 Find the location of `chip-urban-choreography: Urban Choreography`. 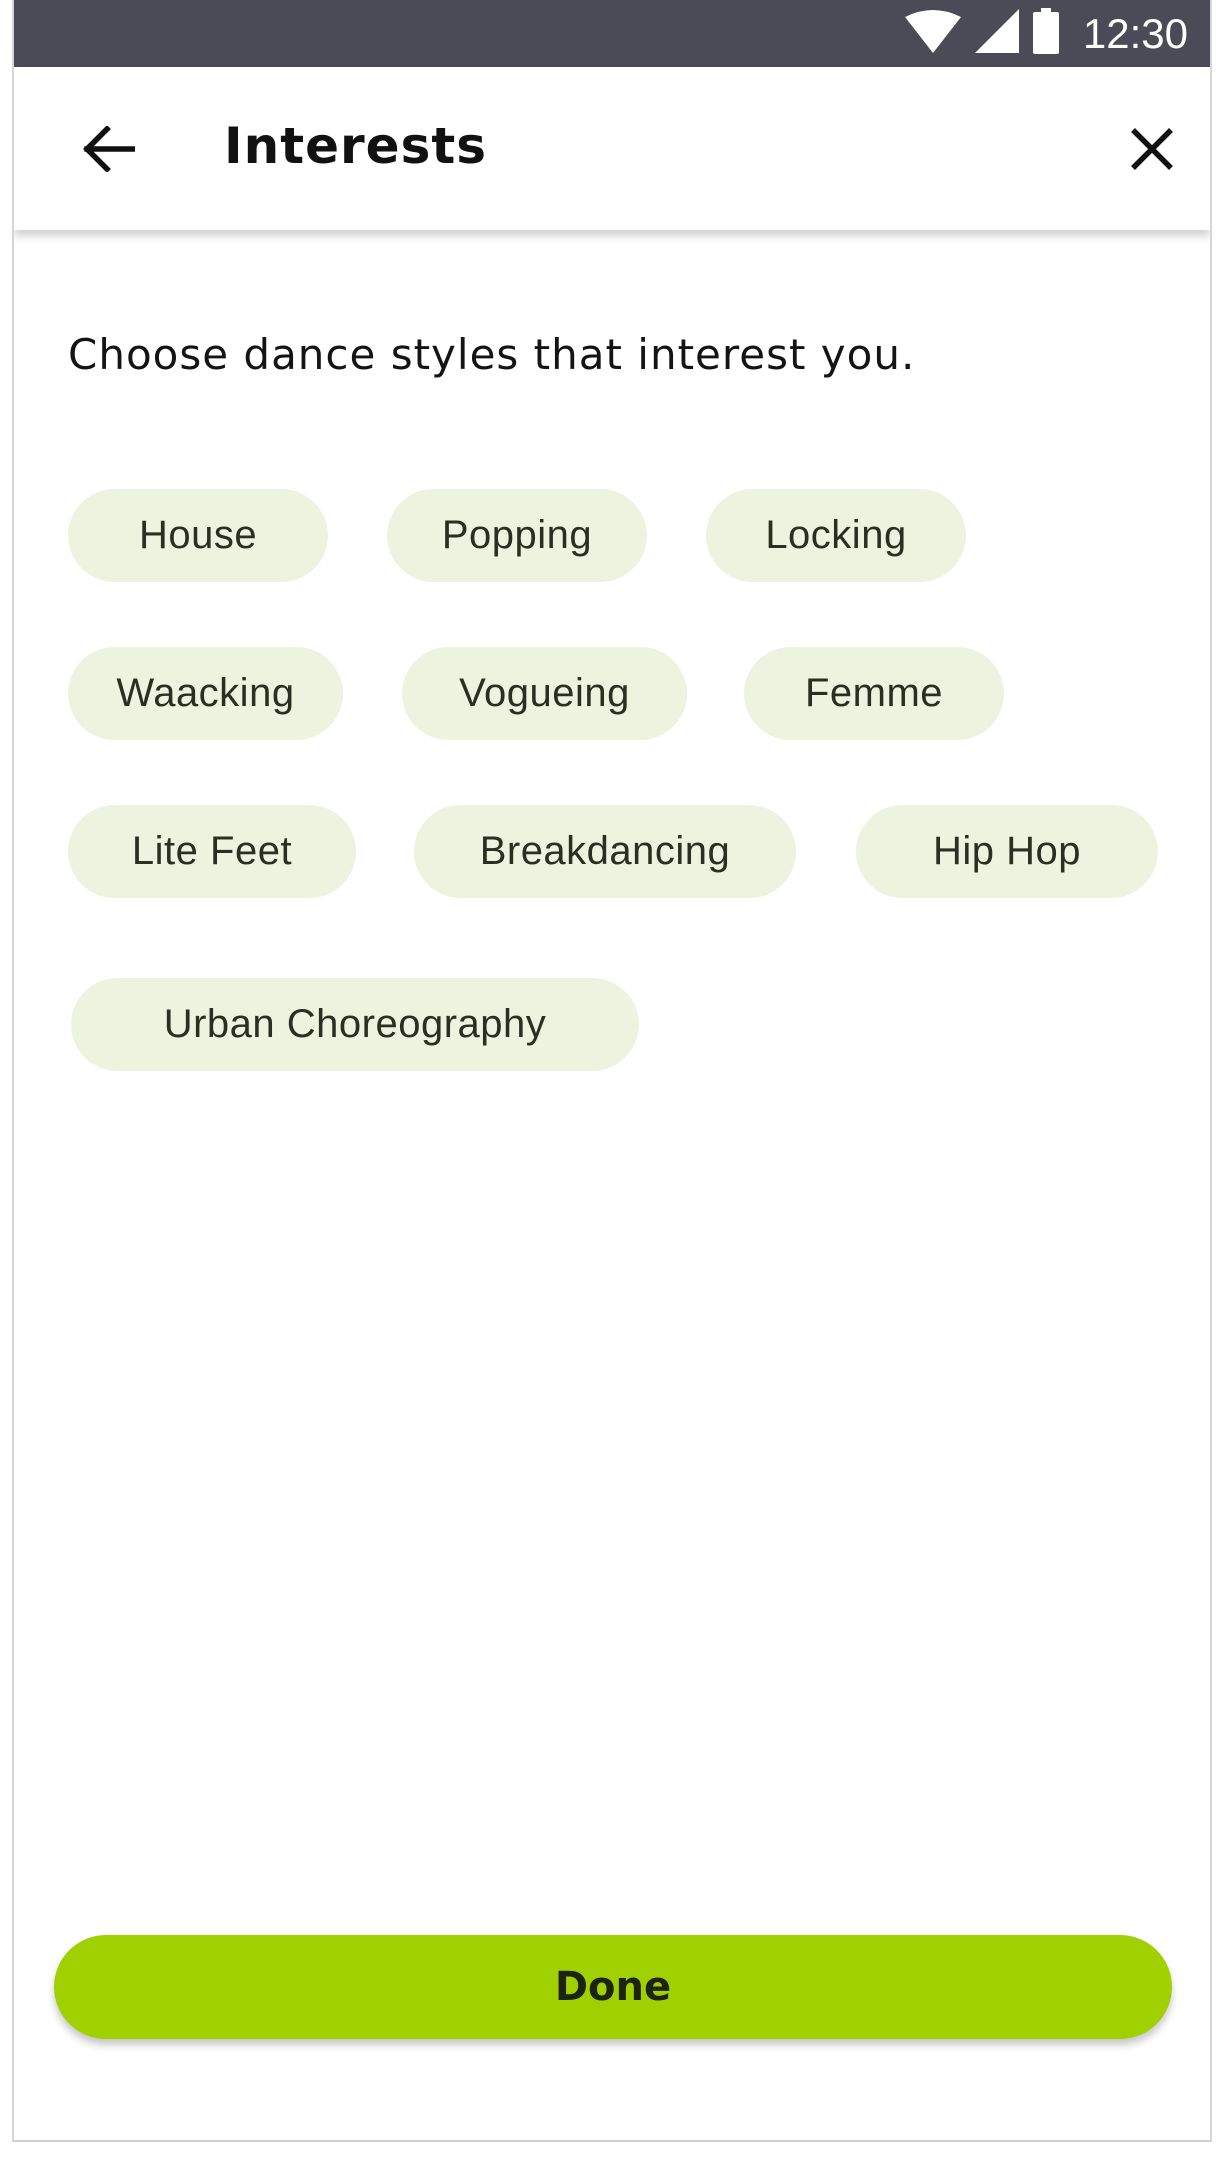

chip-urban-choreography: Urban Choreography is located at coordinates (355, 1024).